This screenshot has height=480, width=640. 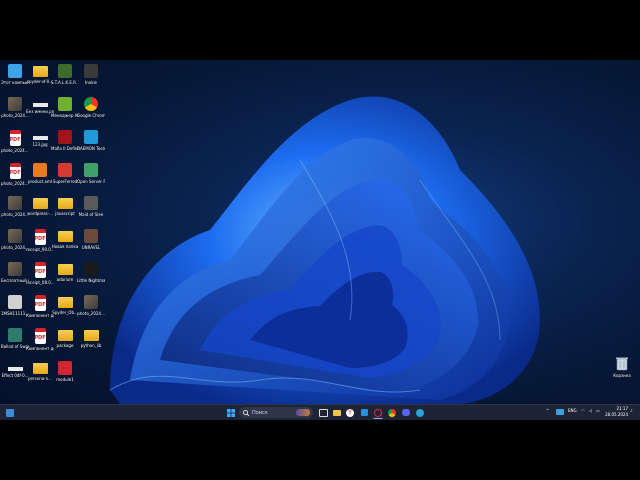 I want to click on taskbar-app-vscode, so click(x=364, y=412).